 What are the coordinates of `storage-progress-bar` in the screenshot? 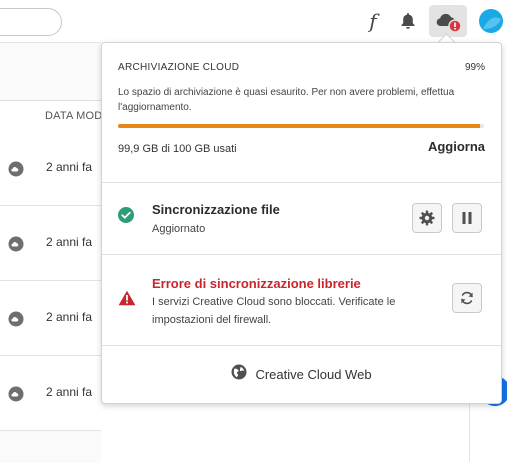 It's located at (301, 126).